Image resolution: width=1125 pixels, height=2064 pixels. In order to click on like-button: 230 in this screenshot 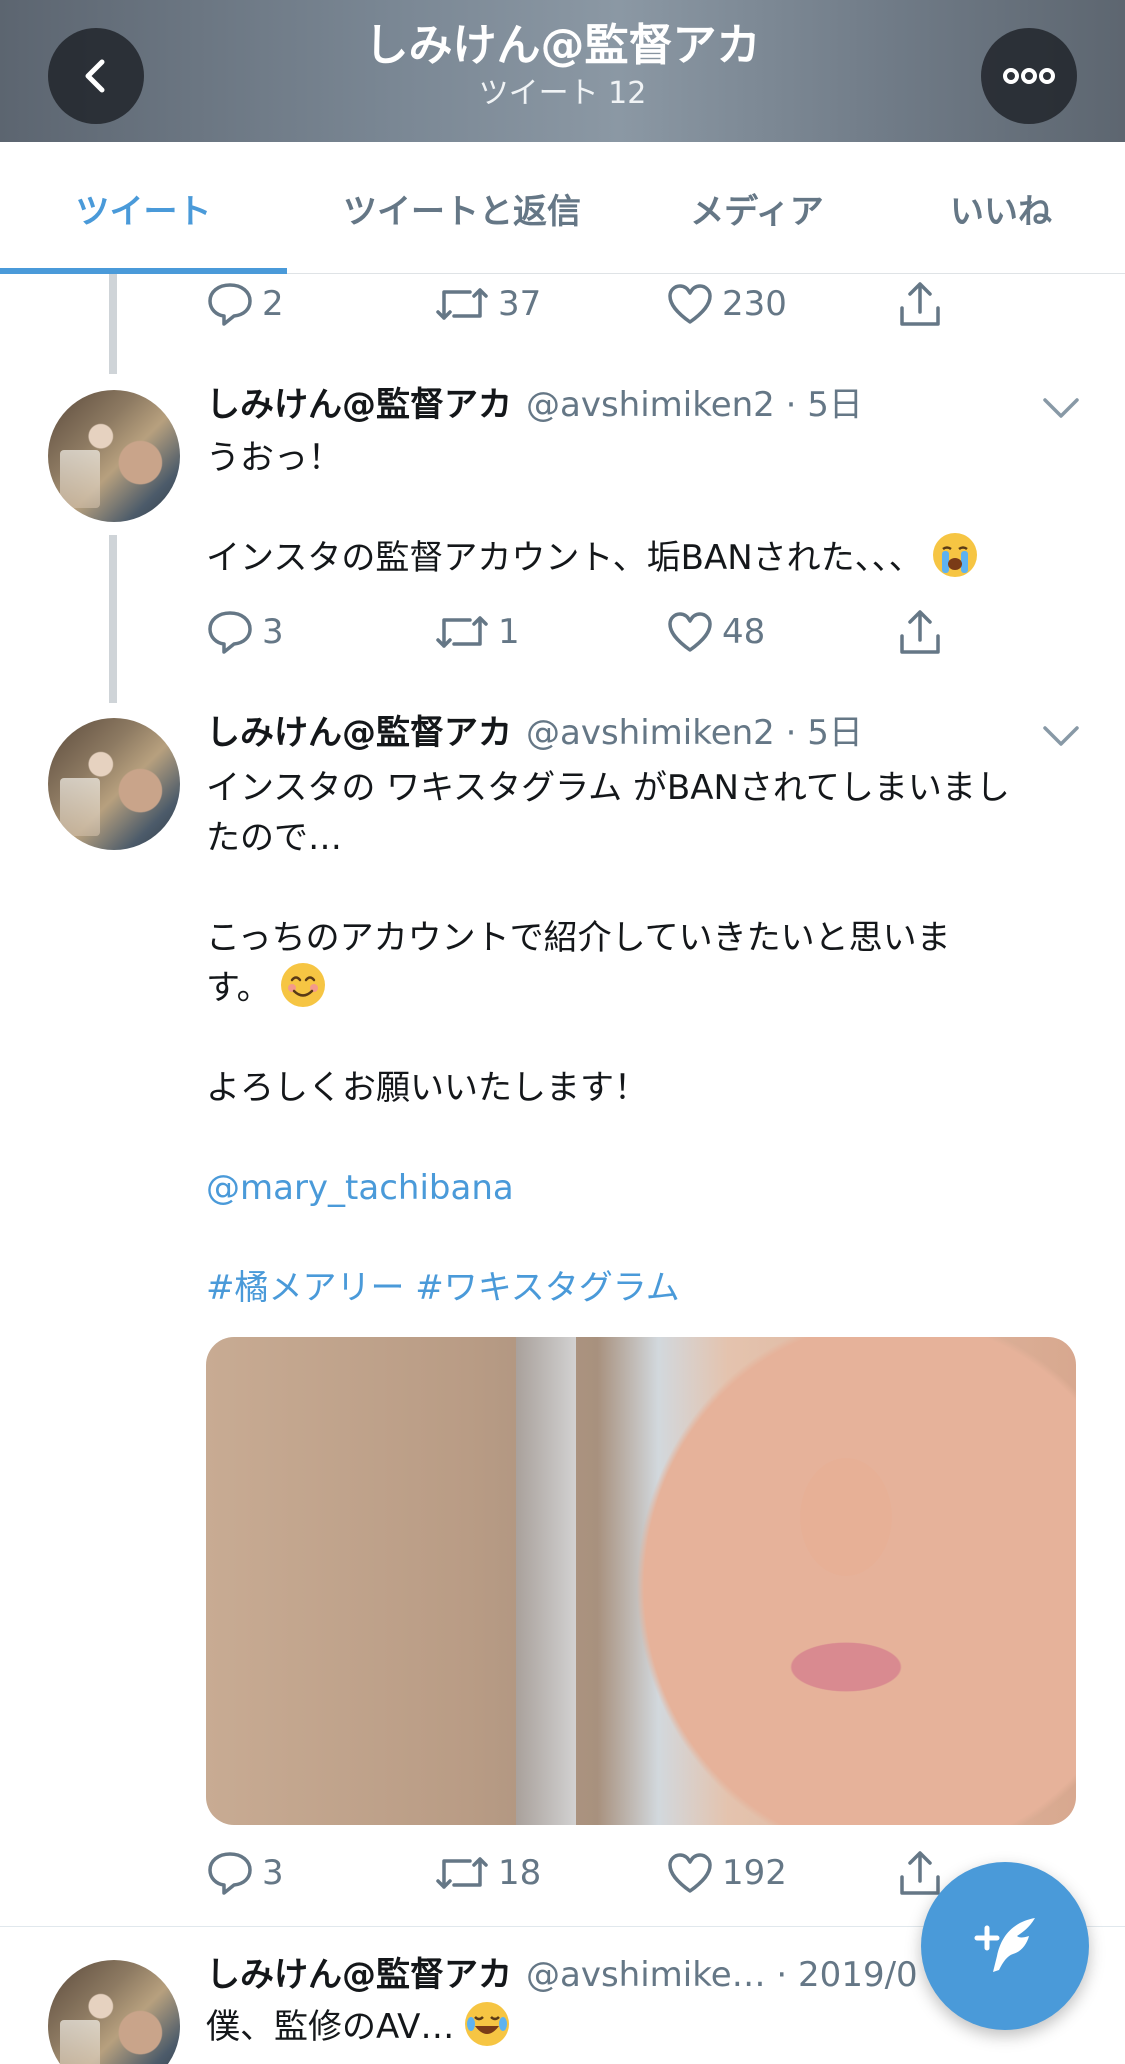, I will do `click(726, 304)`.